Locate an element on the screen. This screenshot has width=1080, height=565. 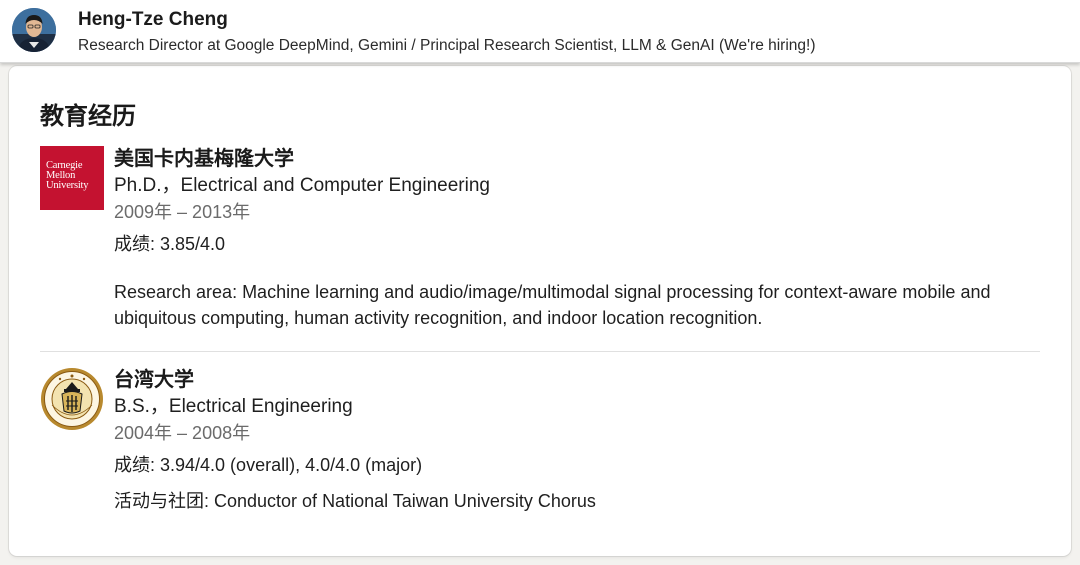
school-name: 美国卡内基梅隆大学 is located at coordinates (579, 159).